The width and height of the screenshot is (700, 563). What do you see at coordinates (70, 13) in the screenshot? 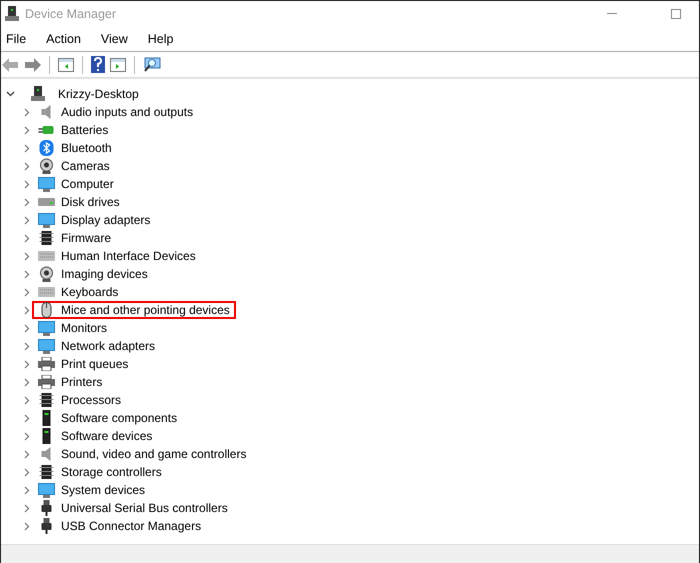
I see `window-title: Device Manager` at bounding box center [70, 13].